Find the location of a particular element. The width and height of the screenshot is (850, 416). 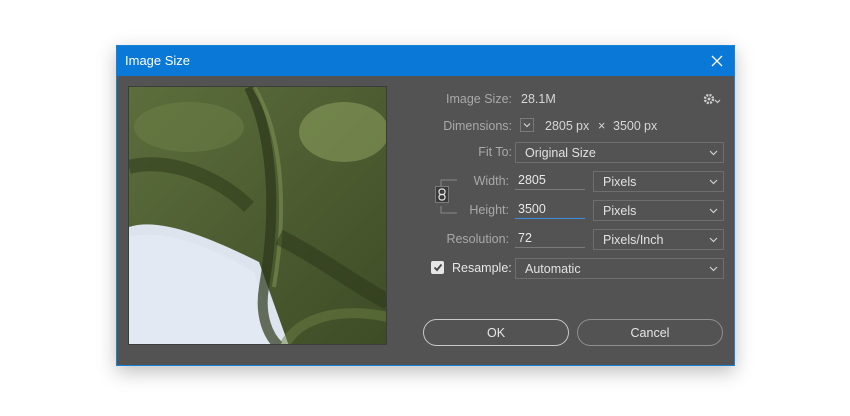

chain-link-icon is located at coordinates (442, 194).